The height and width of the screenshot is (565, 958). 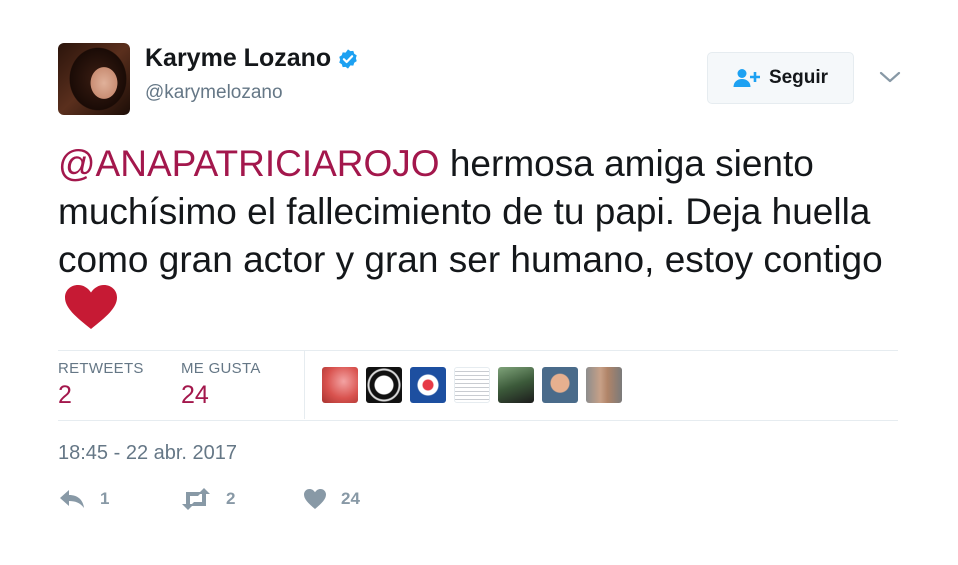 What do you see at coordinates (478, 350) in the screenshot?
I see `stats-divider-top` at bounding box center [478, 350].